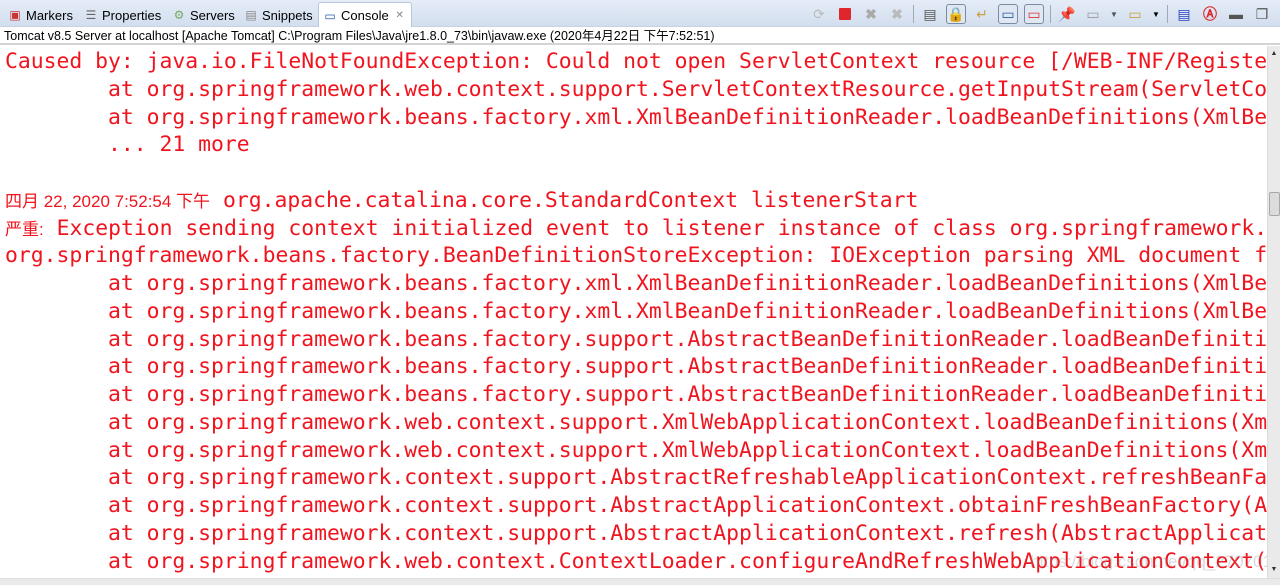  What do you see at coordinates (897, 14) in the screenshot?
I see `remove-all-terminated-icon: ✖` at bounding box center [897, 14].